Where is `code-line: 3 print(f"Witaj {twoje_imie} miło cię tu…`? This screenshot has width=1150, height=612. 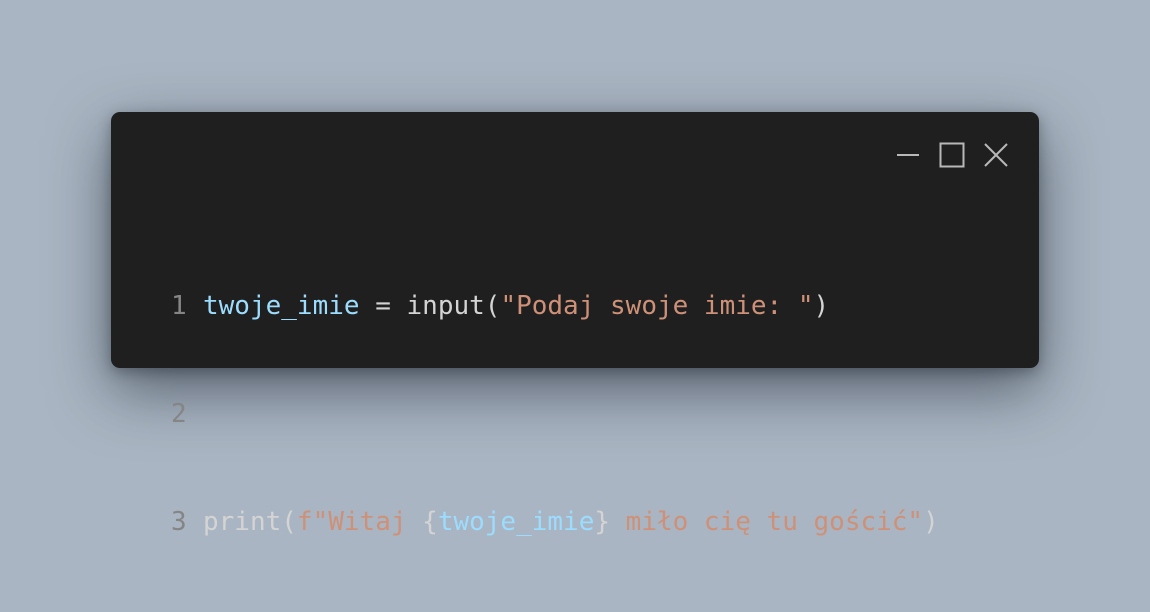 code-line: 3 print(f"Witaj {twoje_imie} miło cię tu… is located at coordinates (555, 522).